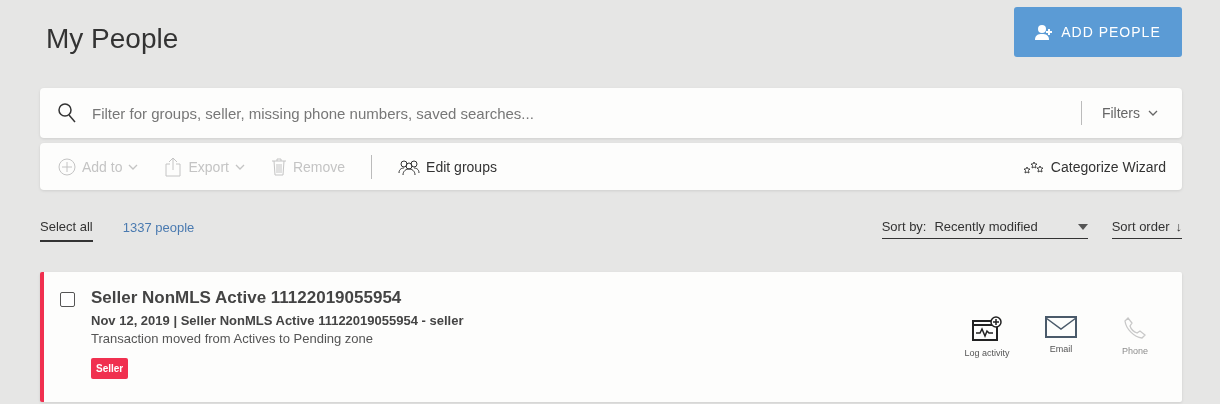 This screenshot has height=404, width=1220. What do you see at coordinates (1044, 32) in the screenshot?
I see `add-person-icon` at bounding box center [1044, 32].